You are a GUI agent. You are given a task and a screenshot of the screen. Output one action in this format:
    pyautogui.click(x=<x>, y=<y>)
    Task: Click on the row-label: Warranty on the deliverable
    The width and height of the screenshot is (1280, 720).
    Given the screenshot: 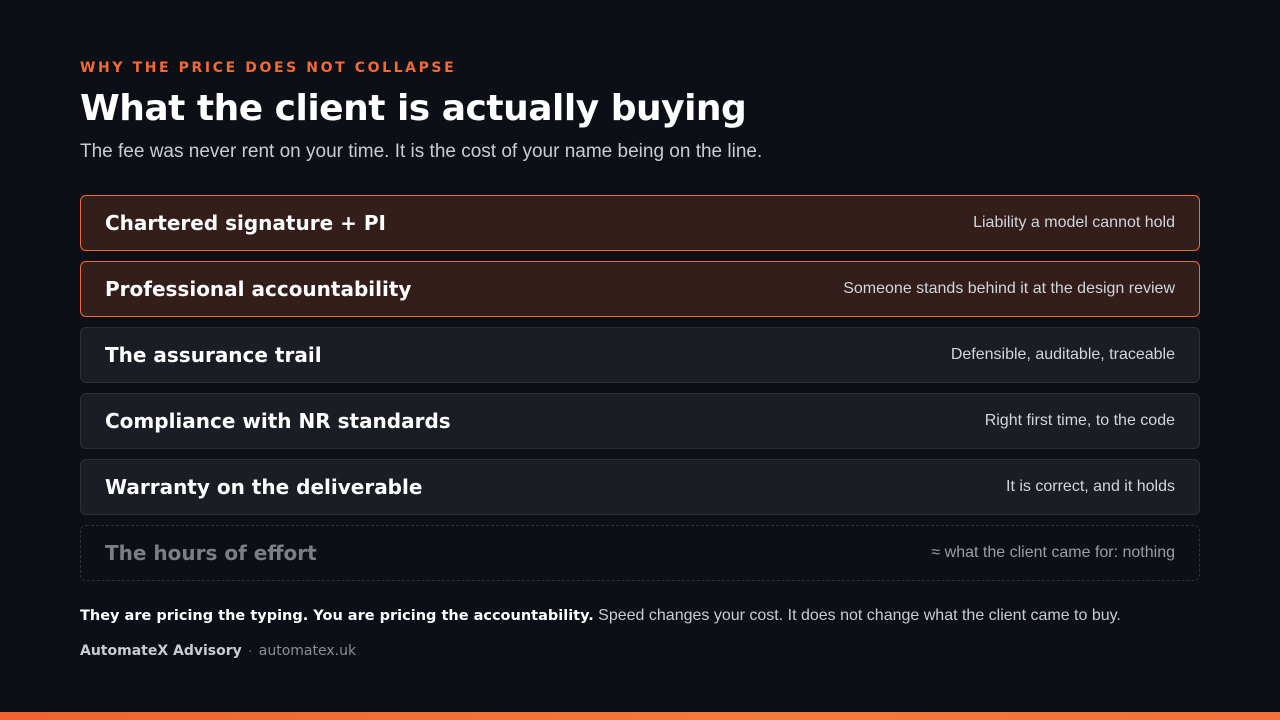 What is the action you would take?
    pyautogui.click(x=264, y=487)
    